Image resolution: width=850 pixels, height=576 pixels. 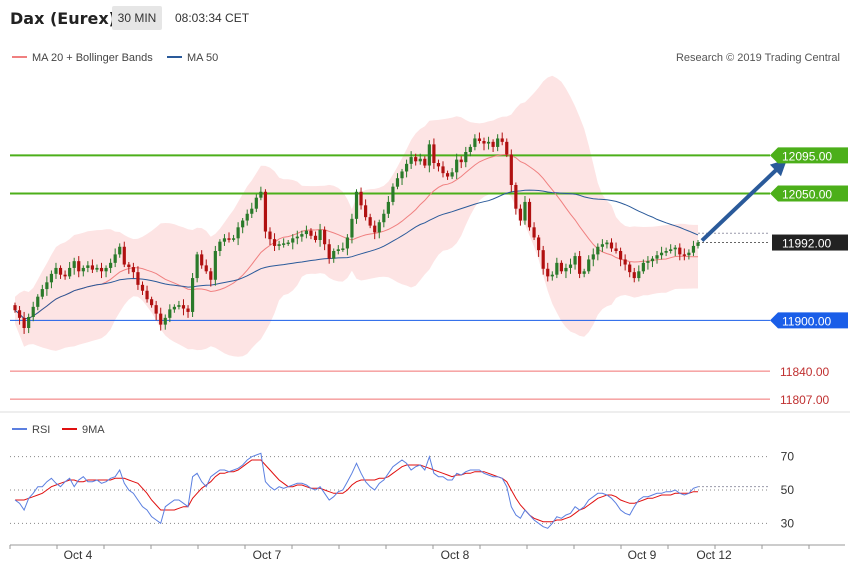 What do you see at coordinates (804, 400) in the screenshot?
I see `support-label: 11807.00` at bounding box center [804, 400].